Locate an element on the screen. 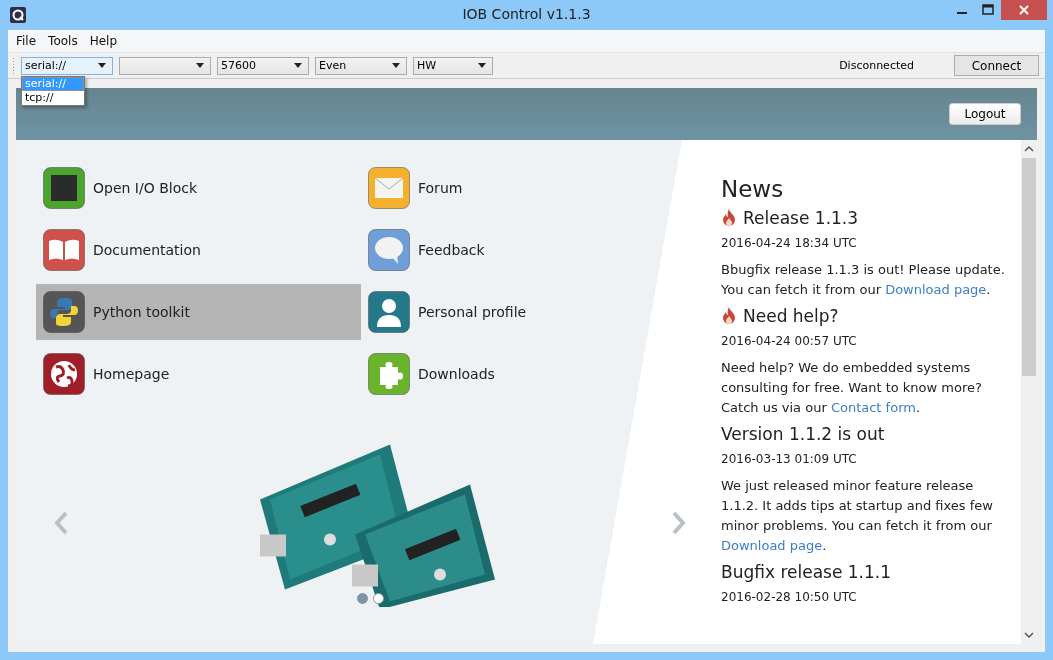  python-icon is located at coordinates (64, 312).